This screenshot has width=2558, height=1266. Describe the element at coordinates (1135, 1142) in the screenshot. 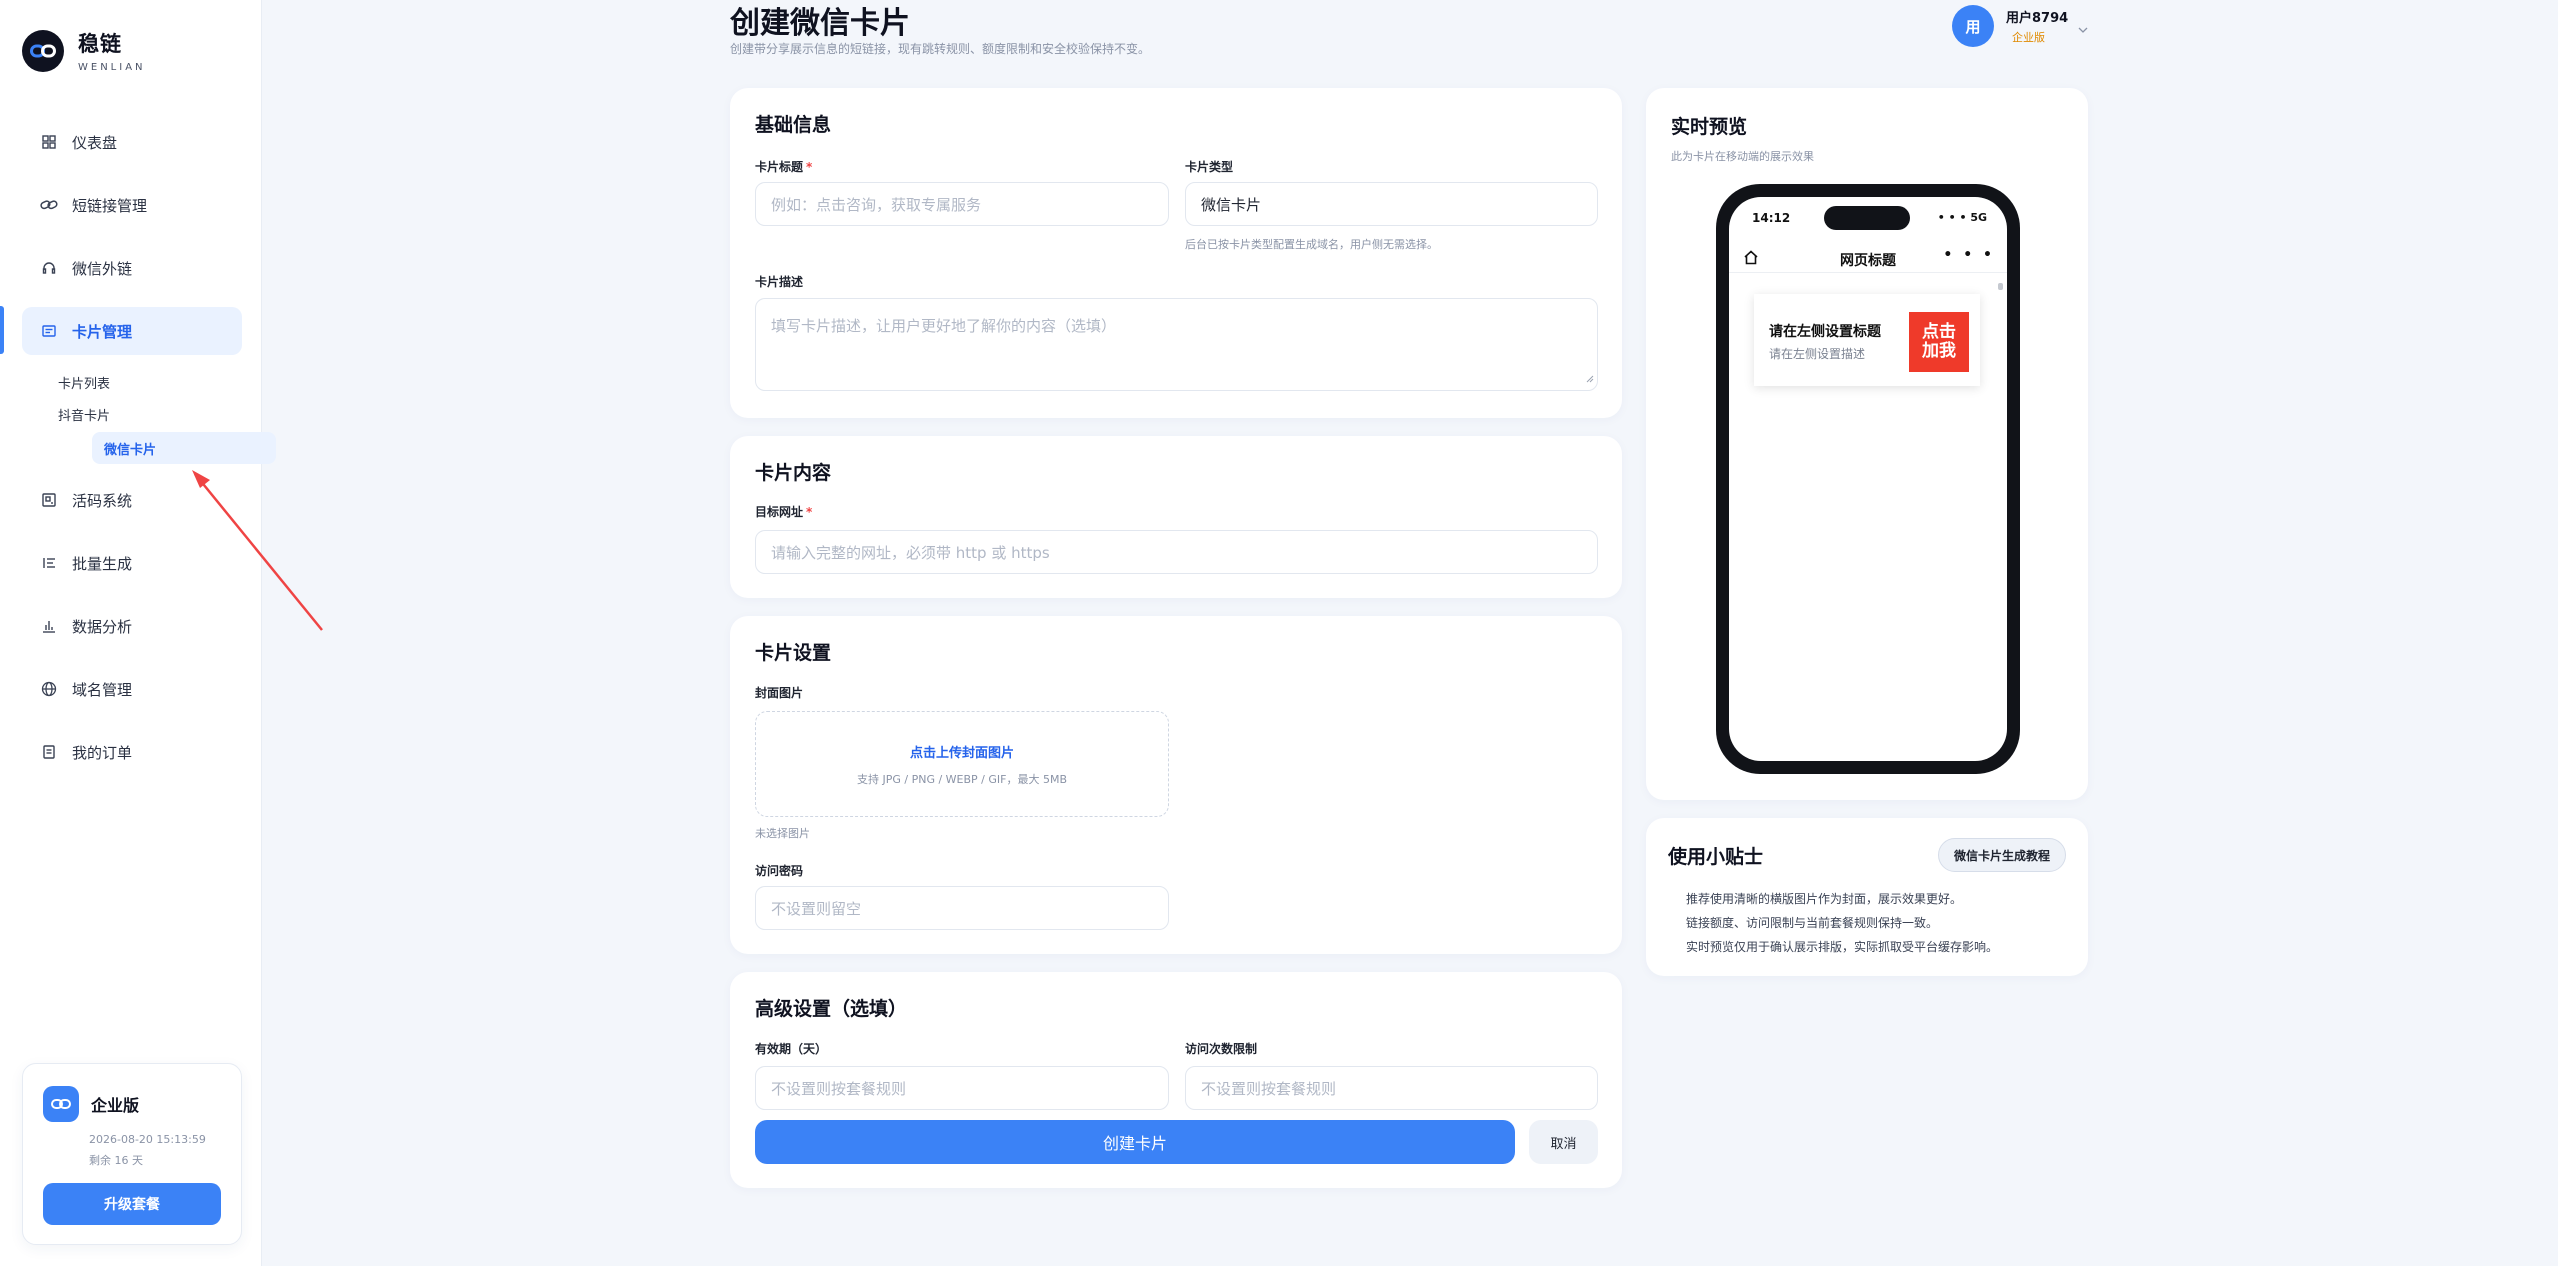

I see `create-card-button: 创建卡片` at that location.